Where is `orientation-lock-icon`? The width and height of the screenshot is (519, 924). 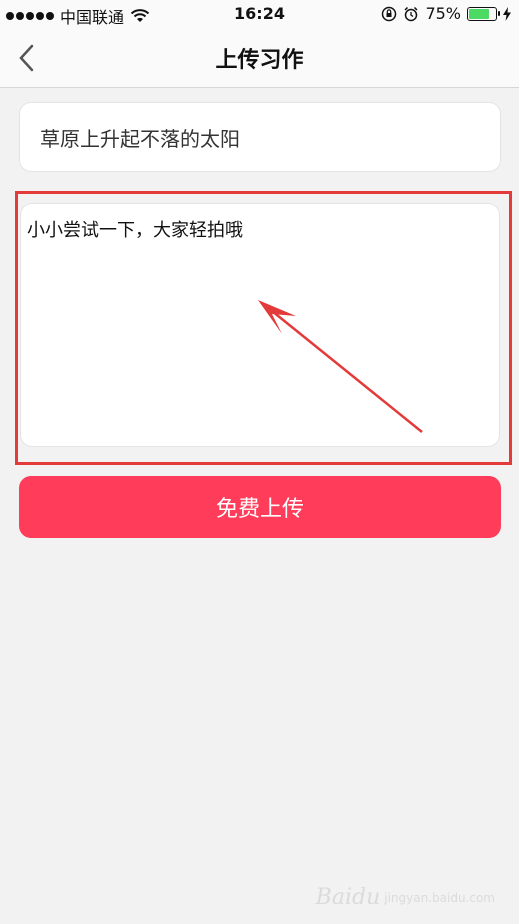
orientation-lock-icon is located at coordinates (389, 13).